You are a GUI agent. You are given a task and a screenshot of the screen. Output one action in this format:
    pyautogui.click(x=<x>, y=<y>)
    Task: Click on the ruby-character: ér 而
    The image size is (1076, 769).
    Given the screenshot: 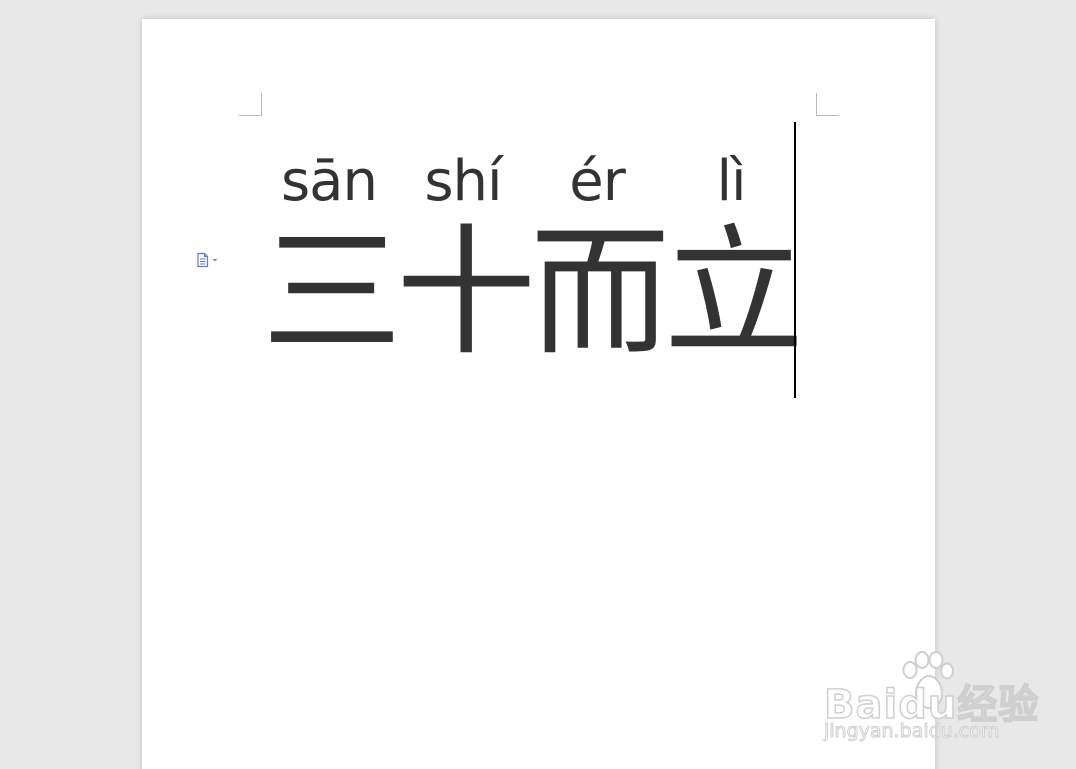 What is the action you would take?
    pyautogui.click(x=600, y=262)
    